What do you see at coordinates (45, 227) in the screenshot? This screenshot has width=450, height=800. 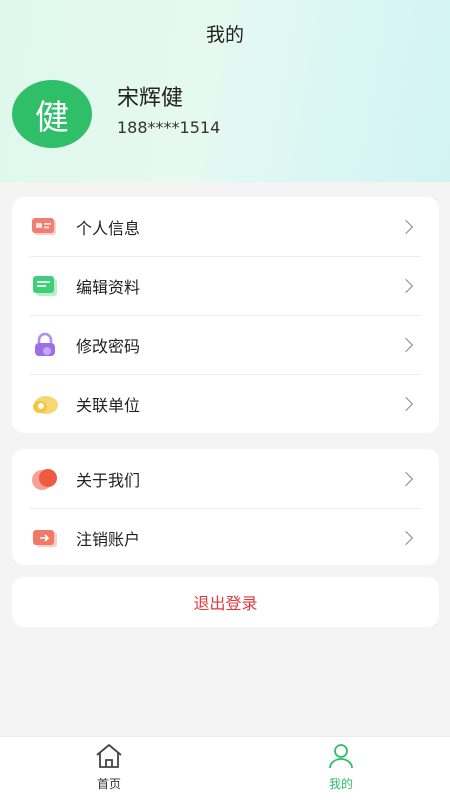 I see `id-card-icon` at bounding box center [45, 227].